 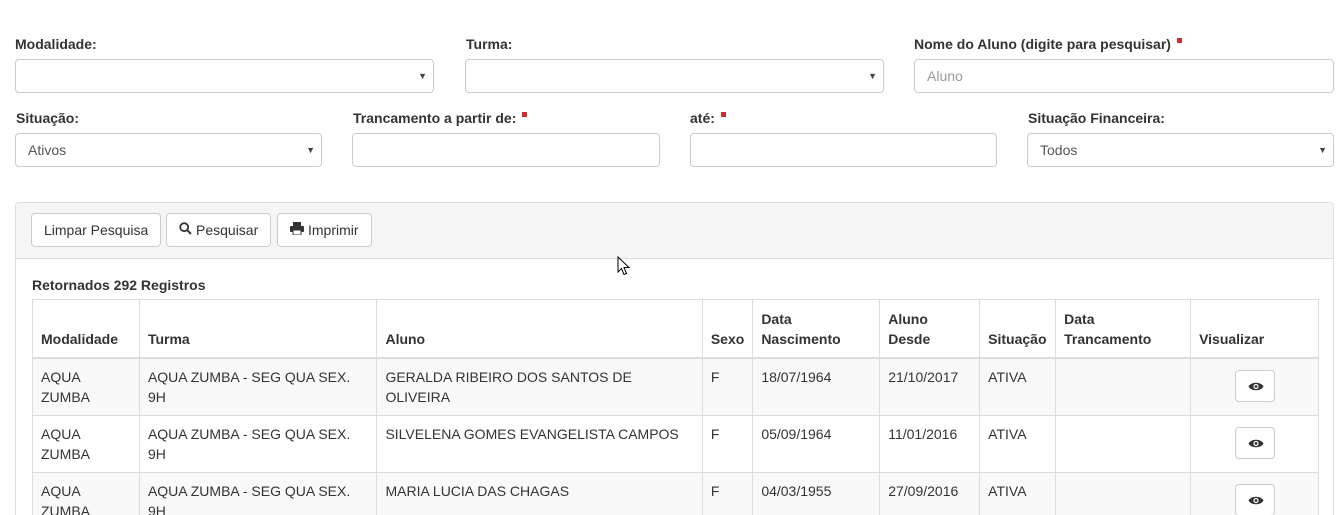 What do you see at coordinates (539, 443) in the screenshot?
I see `cell-aluno: SILVELENA GOMES EVANGELISTA CAMPOS` at bounding box center [539, 443].